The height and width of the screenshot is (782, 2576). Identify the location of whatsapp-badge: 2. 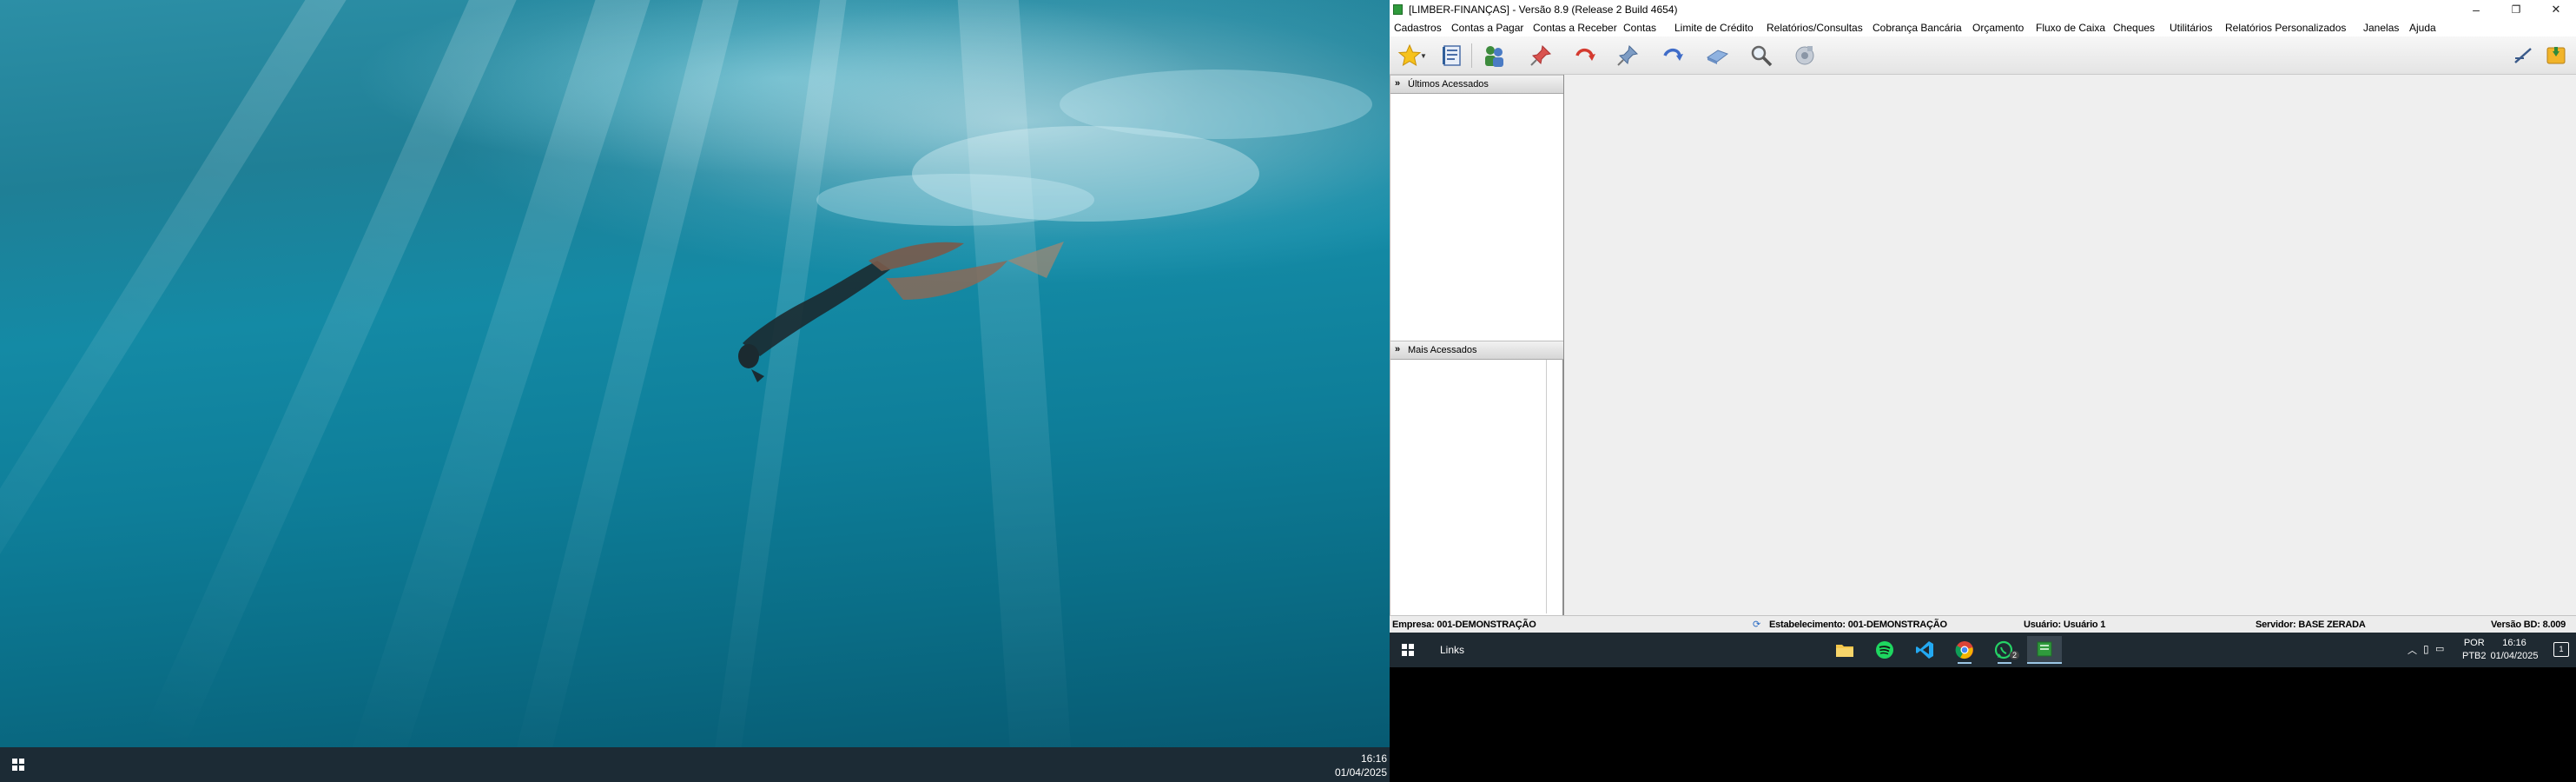
(2014, 655).